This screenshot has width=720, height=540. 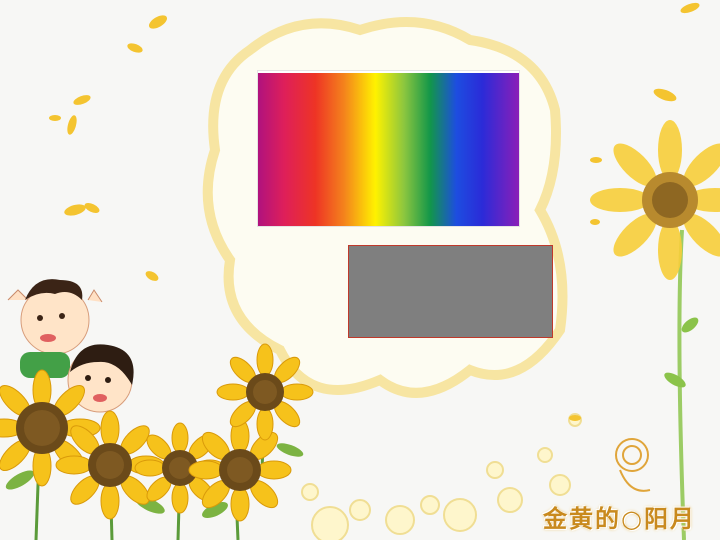 I want to click on gray-panel, so click(x=450, y=291).